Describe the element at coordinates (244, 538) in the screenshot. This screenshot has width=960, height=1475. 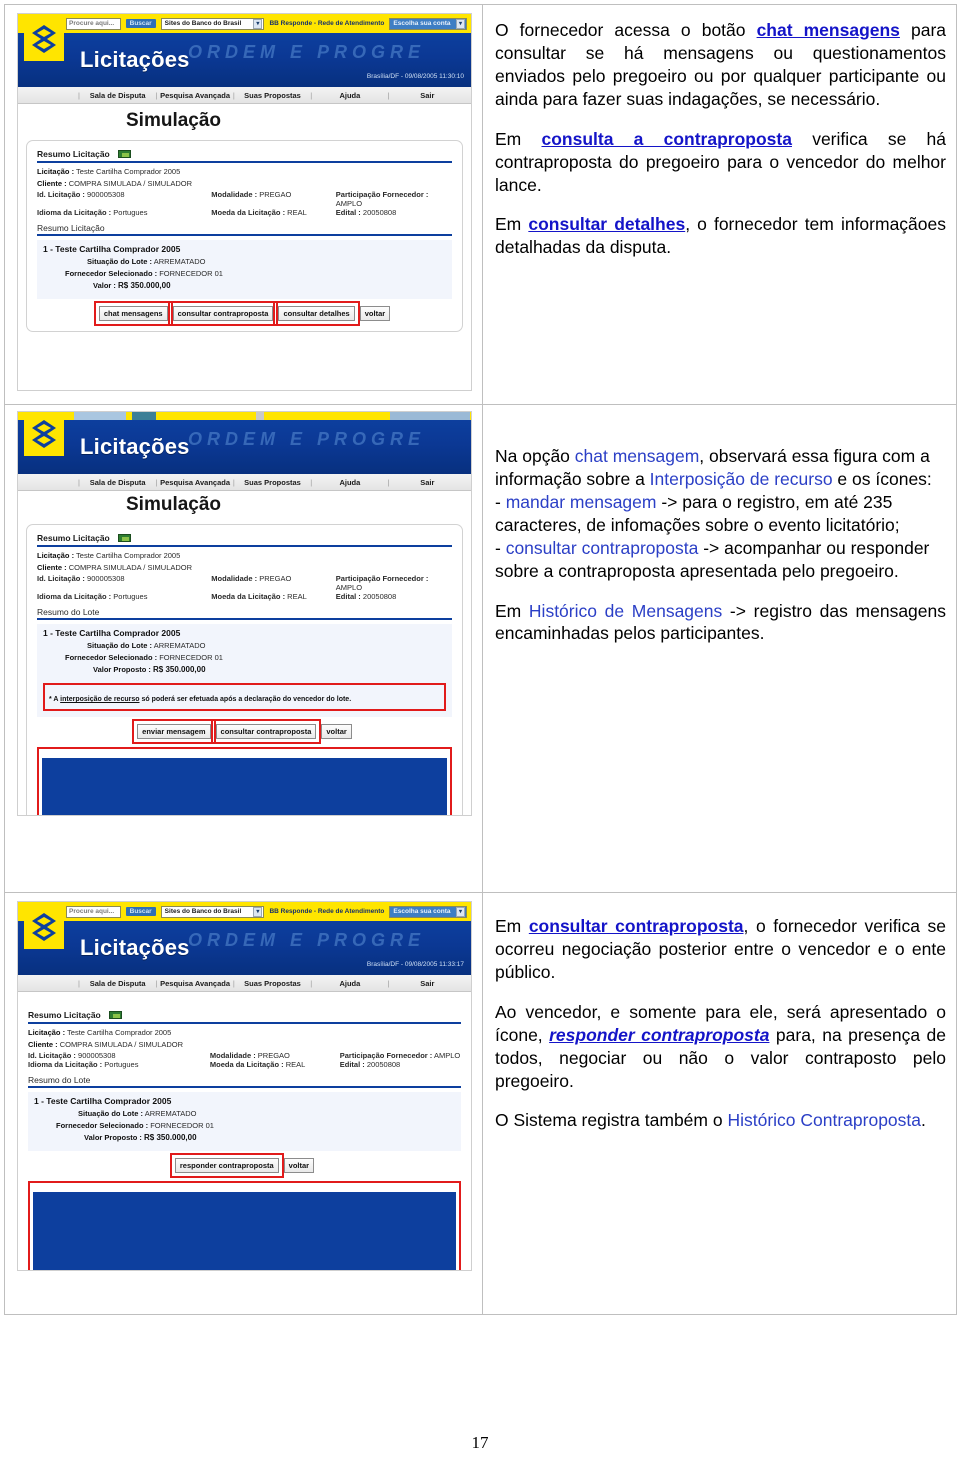
I see `section-header: Resumo Licitação` at that location.